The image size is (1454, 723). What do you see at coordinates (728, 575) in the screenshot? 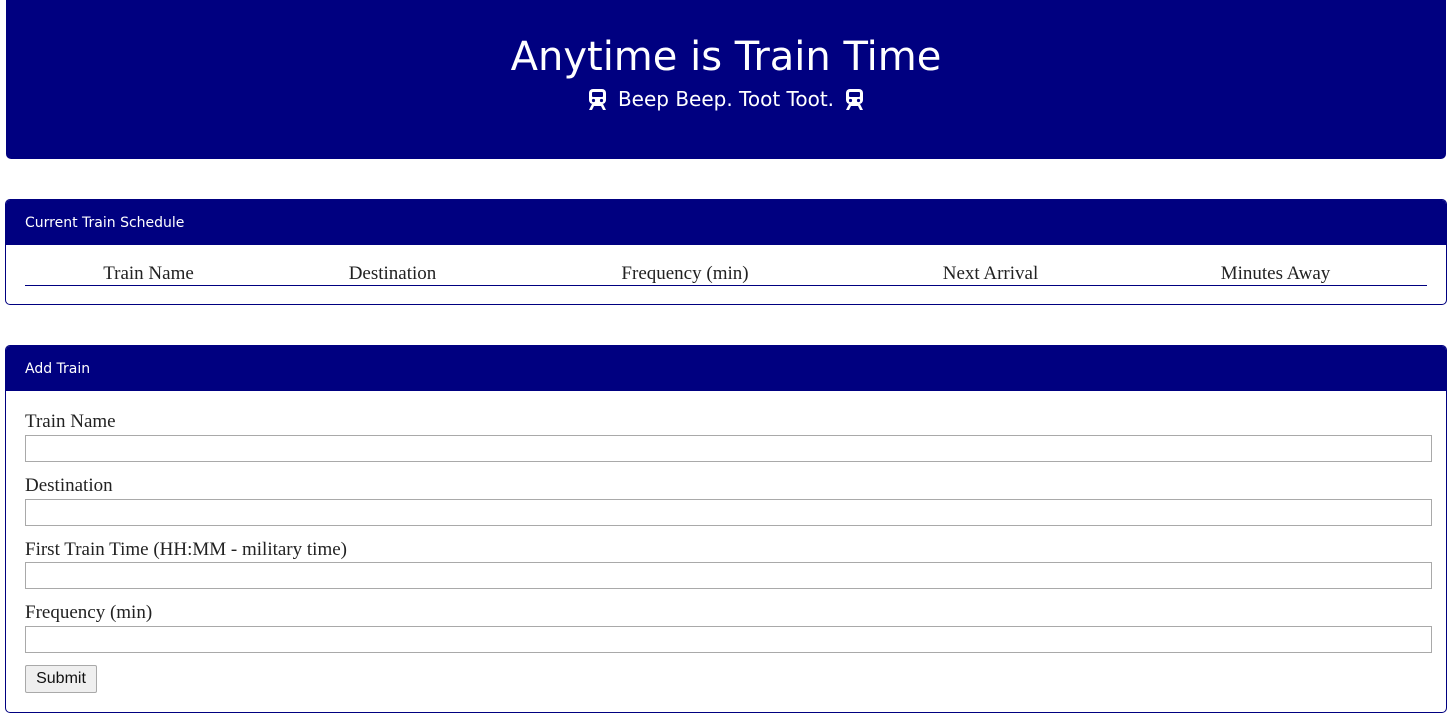
I see `first-train-time-input` at bounding box center [728, 575].